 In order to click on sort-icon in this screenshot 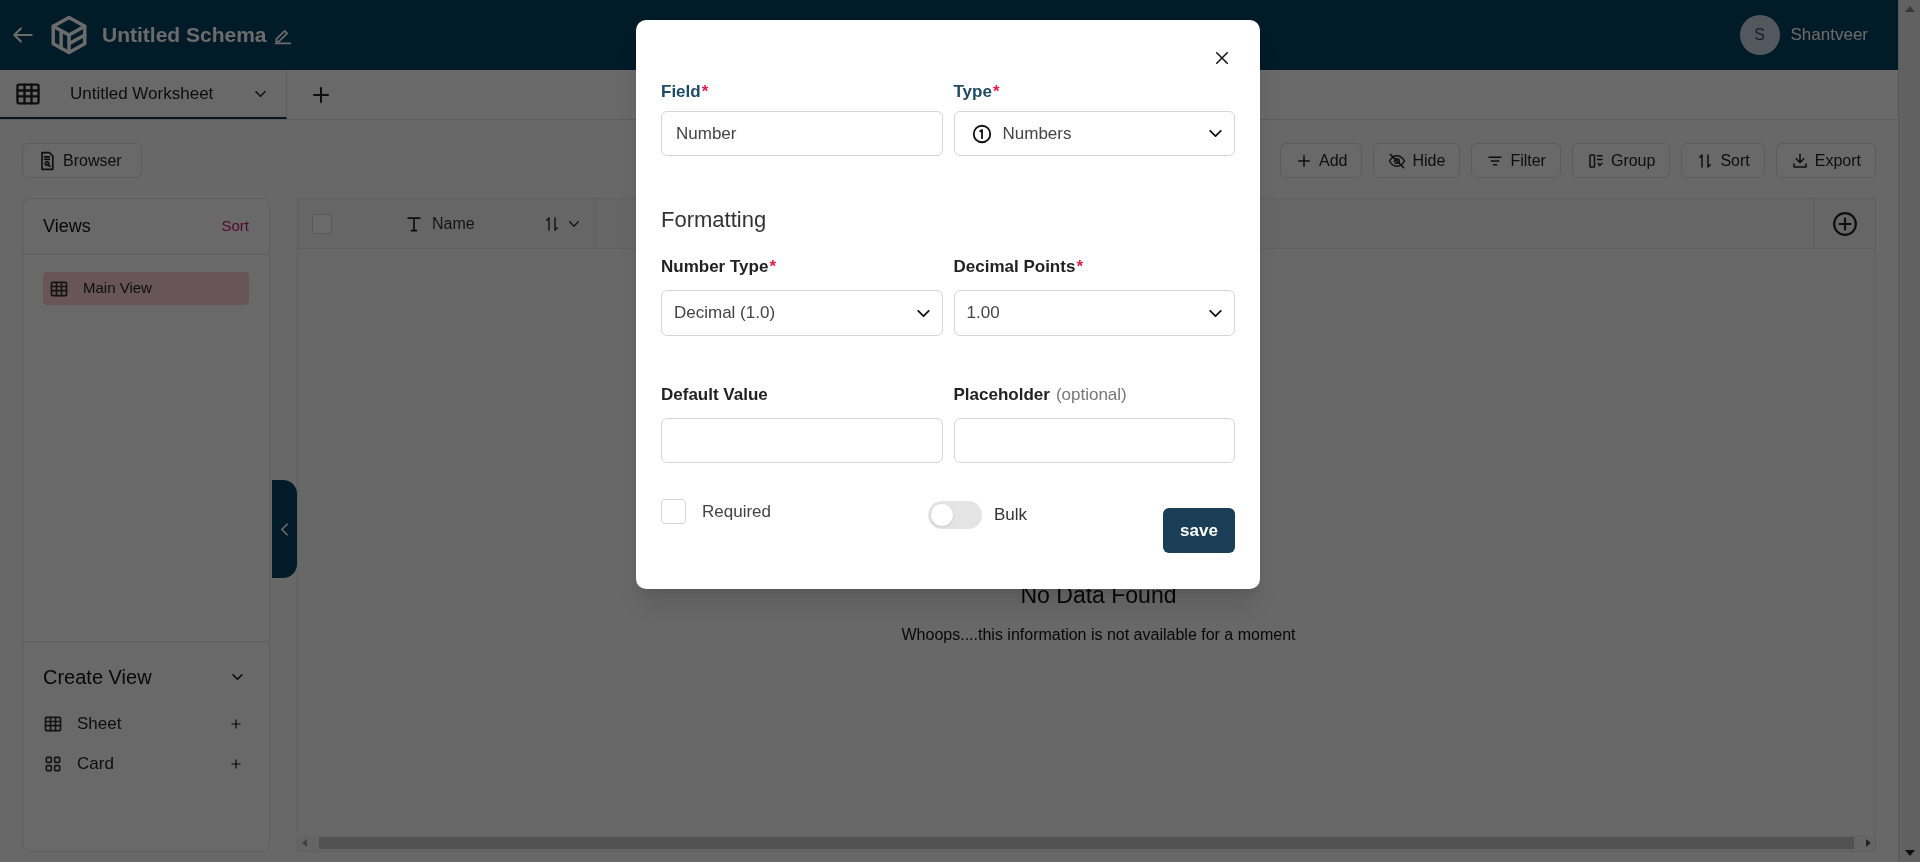, I will do `click(552, 223)`.